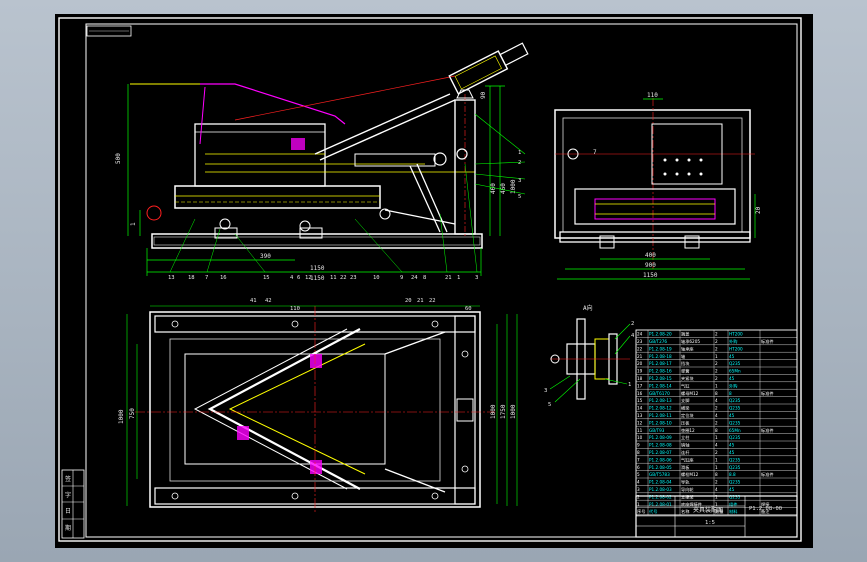 Image resolution: width=867 pixels, height=562 pixels. What do you see at coordinates (708, 510) in the screenshot?
I see `title-block-name: 夹具装配图` at bounding box center [708, 510].